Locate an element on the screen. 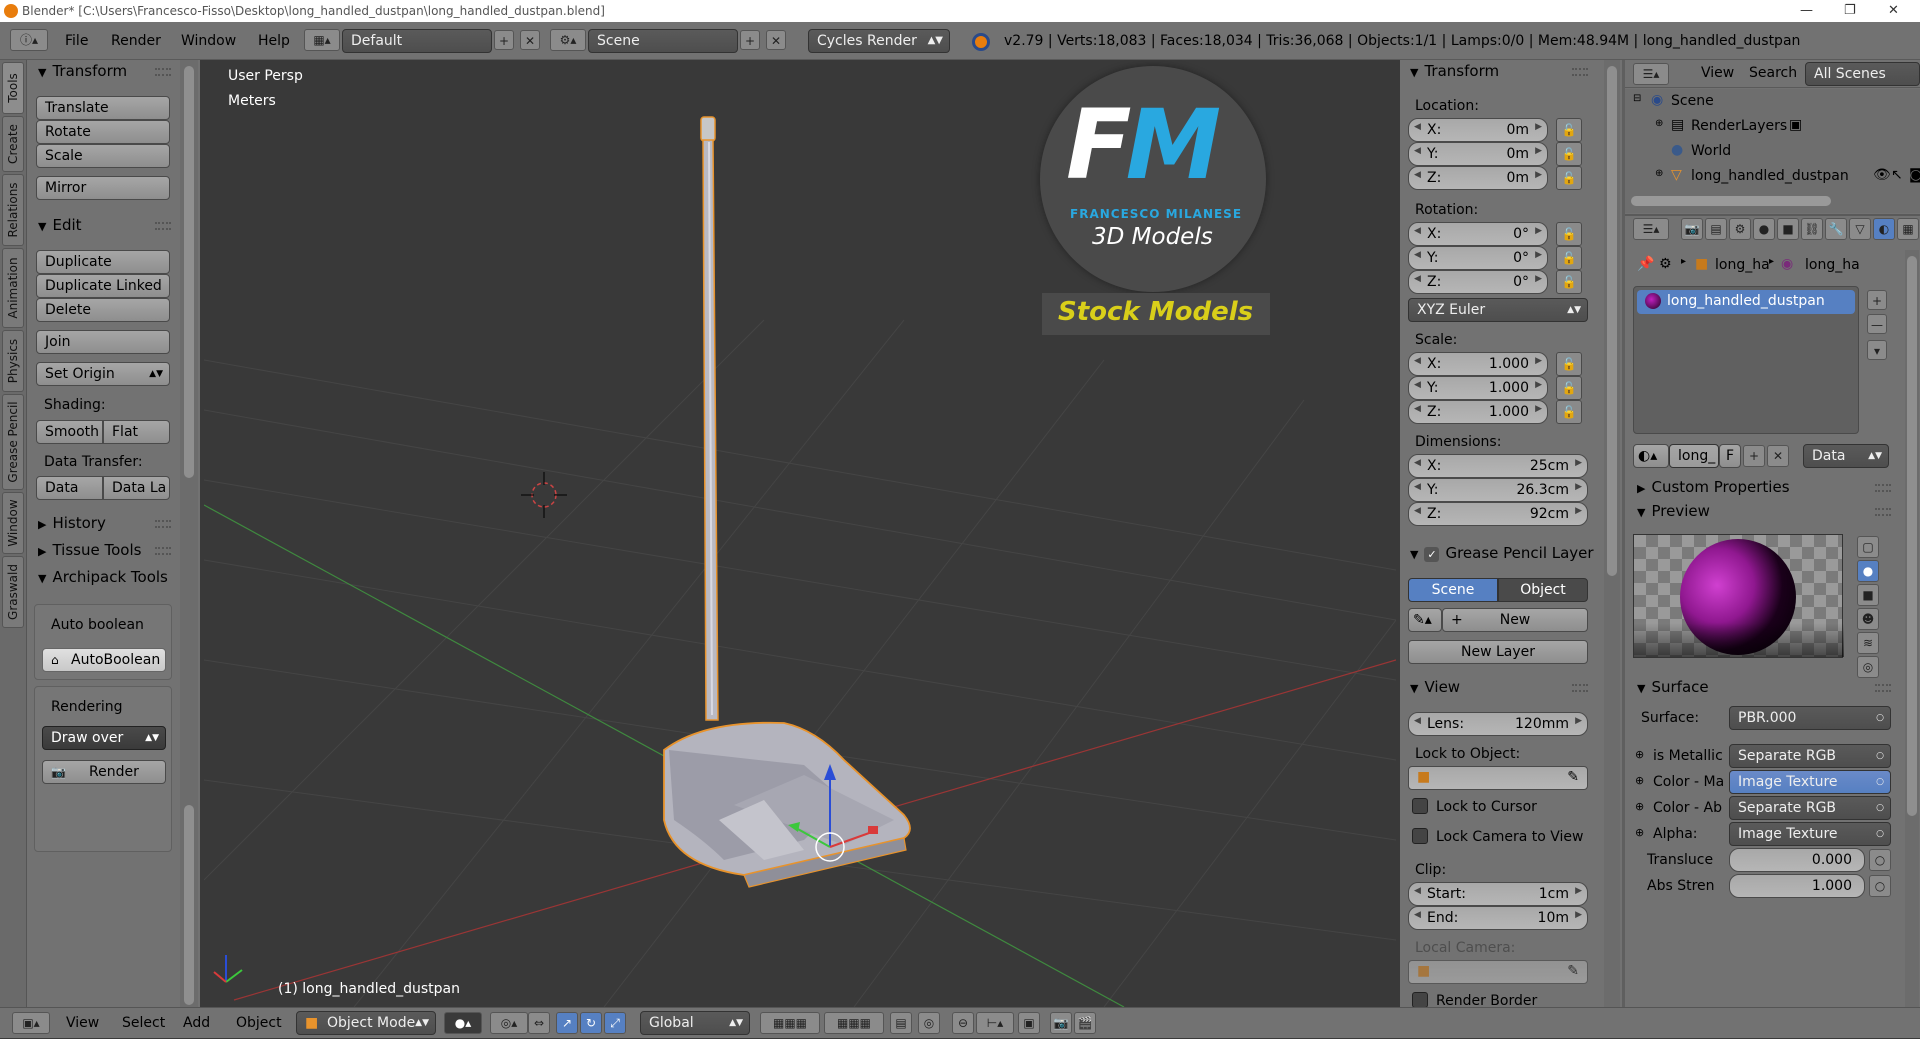 This screenshot has height=1039, width=1920. lens-field: ◀ Lens: 120mm ▶ is located at coordinates (1498, 724).